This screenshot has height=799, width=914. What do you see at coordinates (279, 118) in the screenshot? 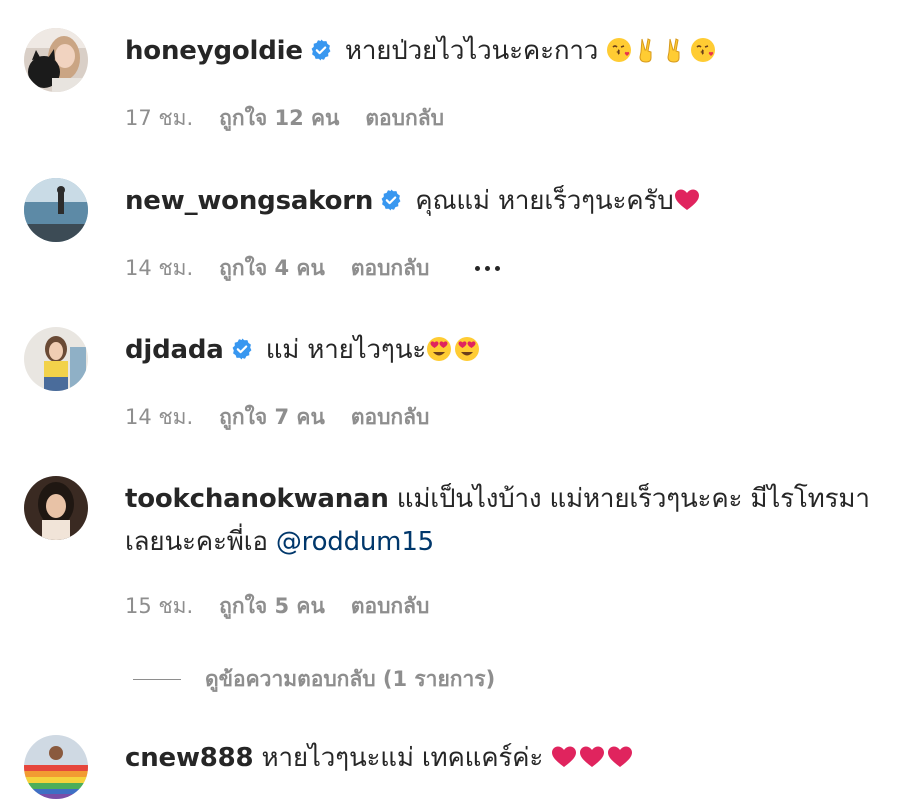
I see `comment-likes: ถูกใจ 12 คน` at bounding box center [279, 118].